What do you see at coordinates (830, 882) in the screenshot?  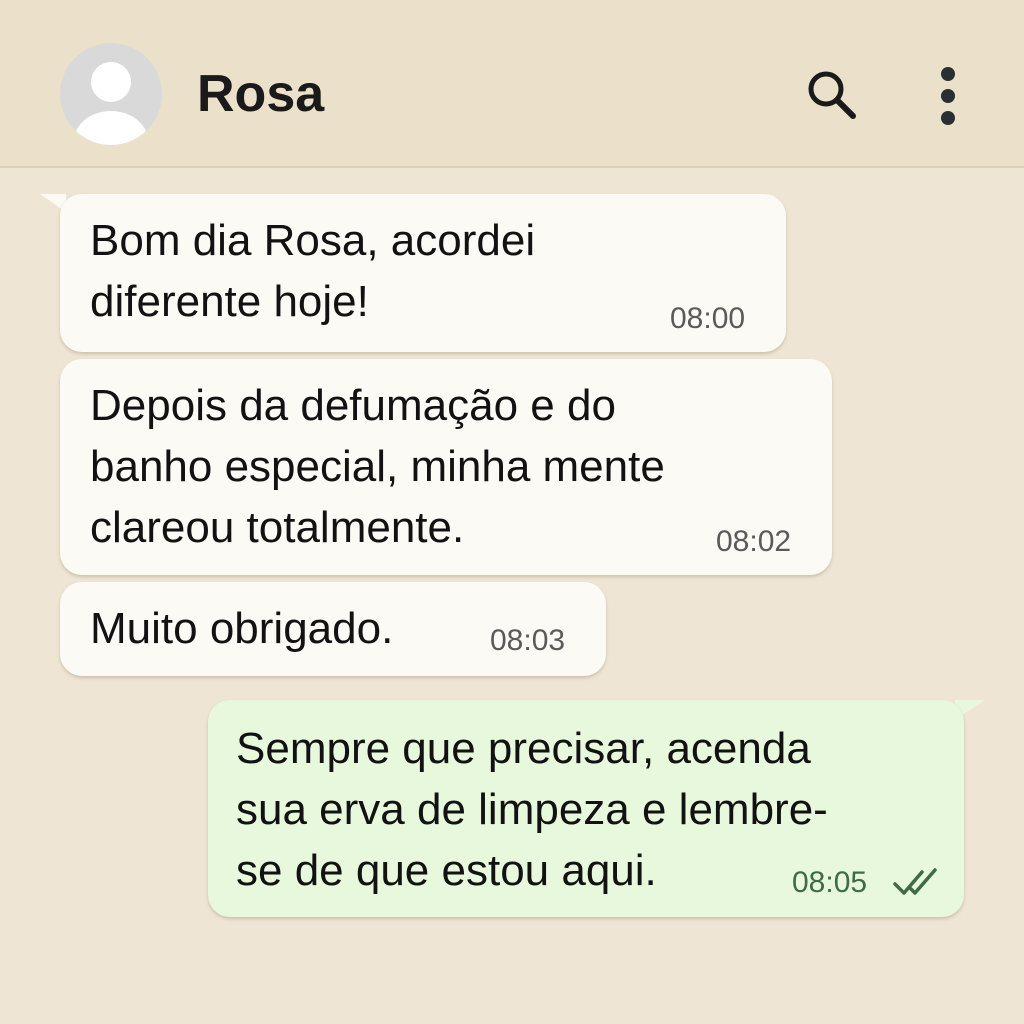 I see `message-time: 08:05` at bounding box center [830, 882].